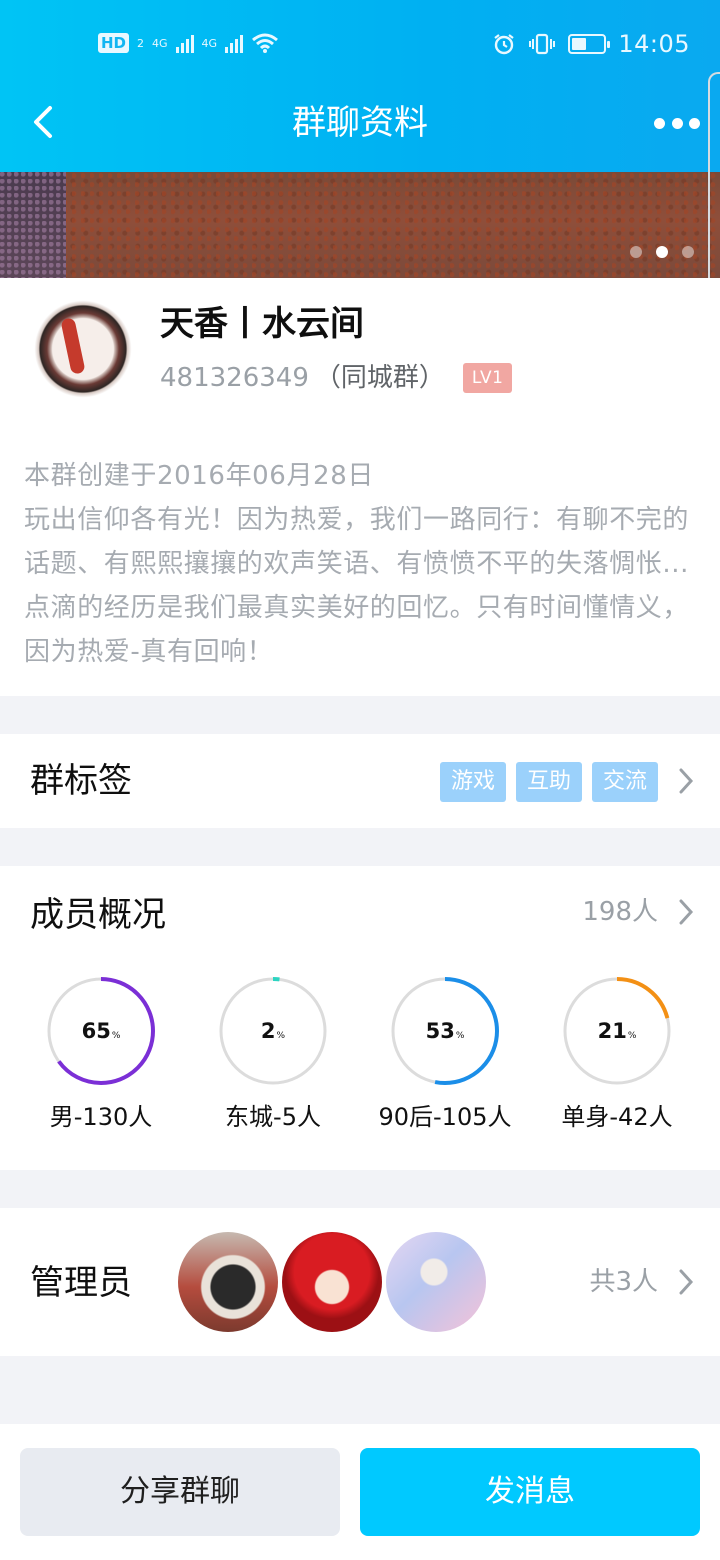 This screenshot has width=720, height=1560. I want to click on more-icon, so click(677, 123).